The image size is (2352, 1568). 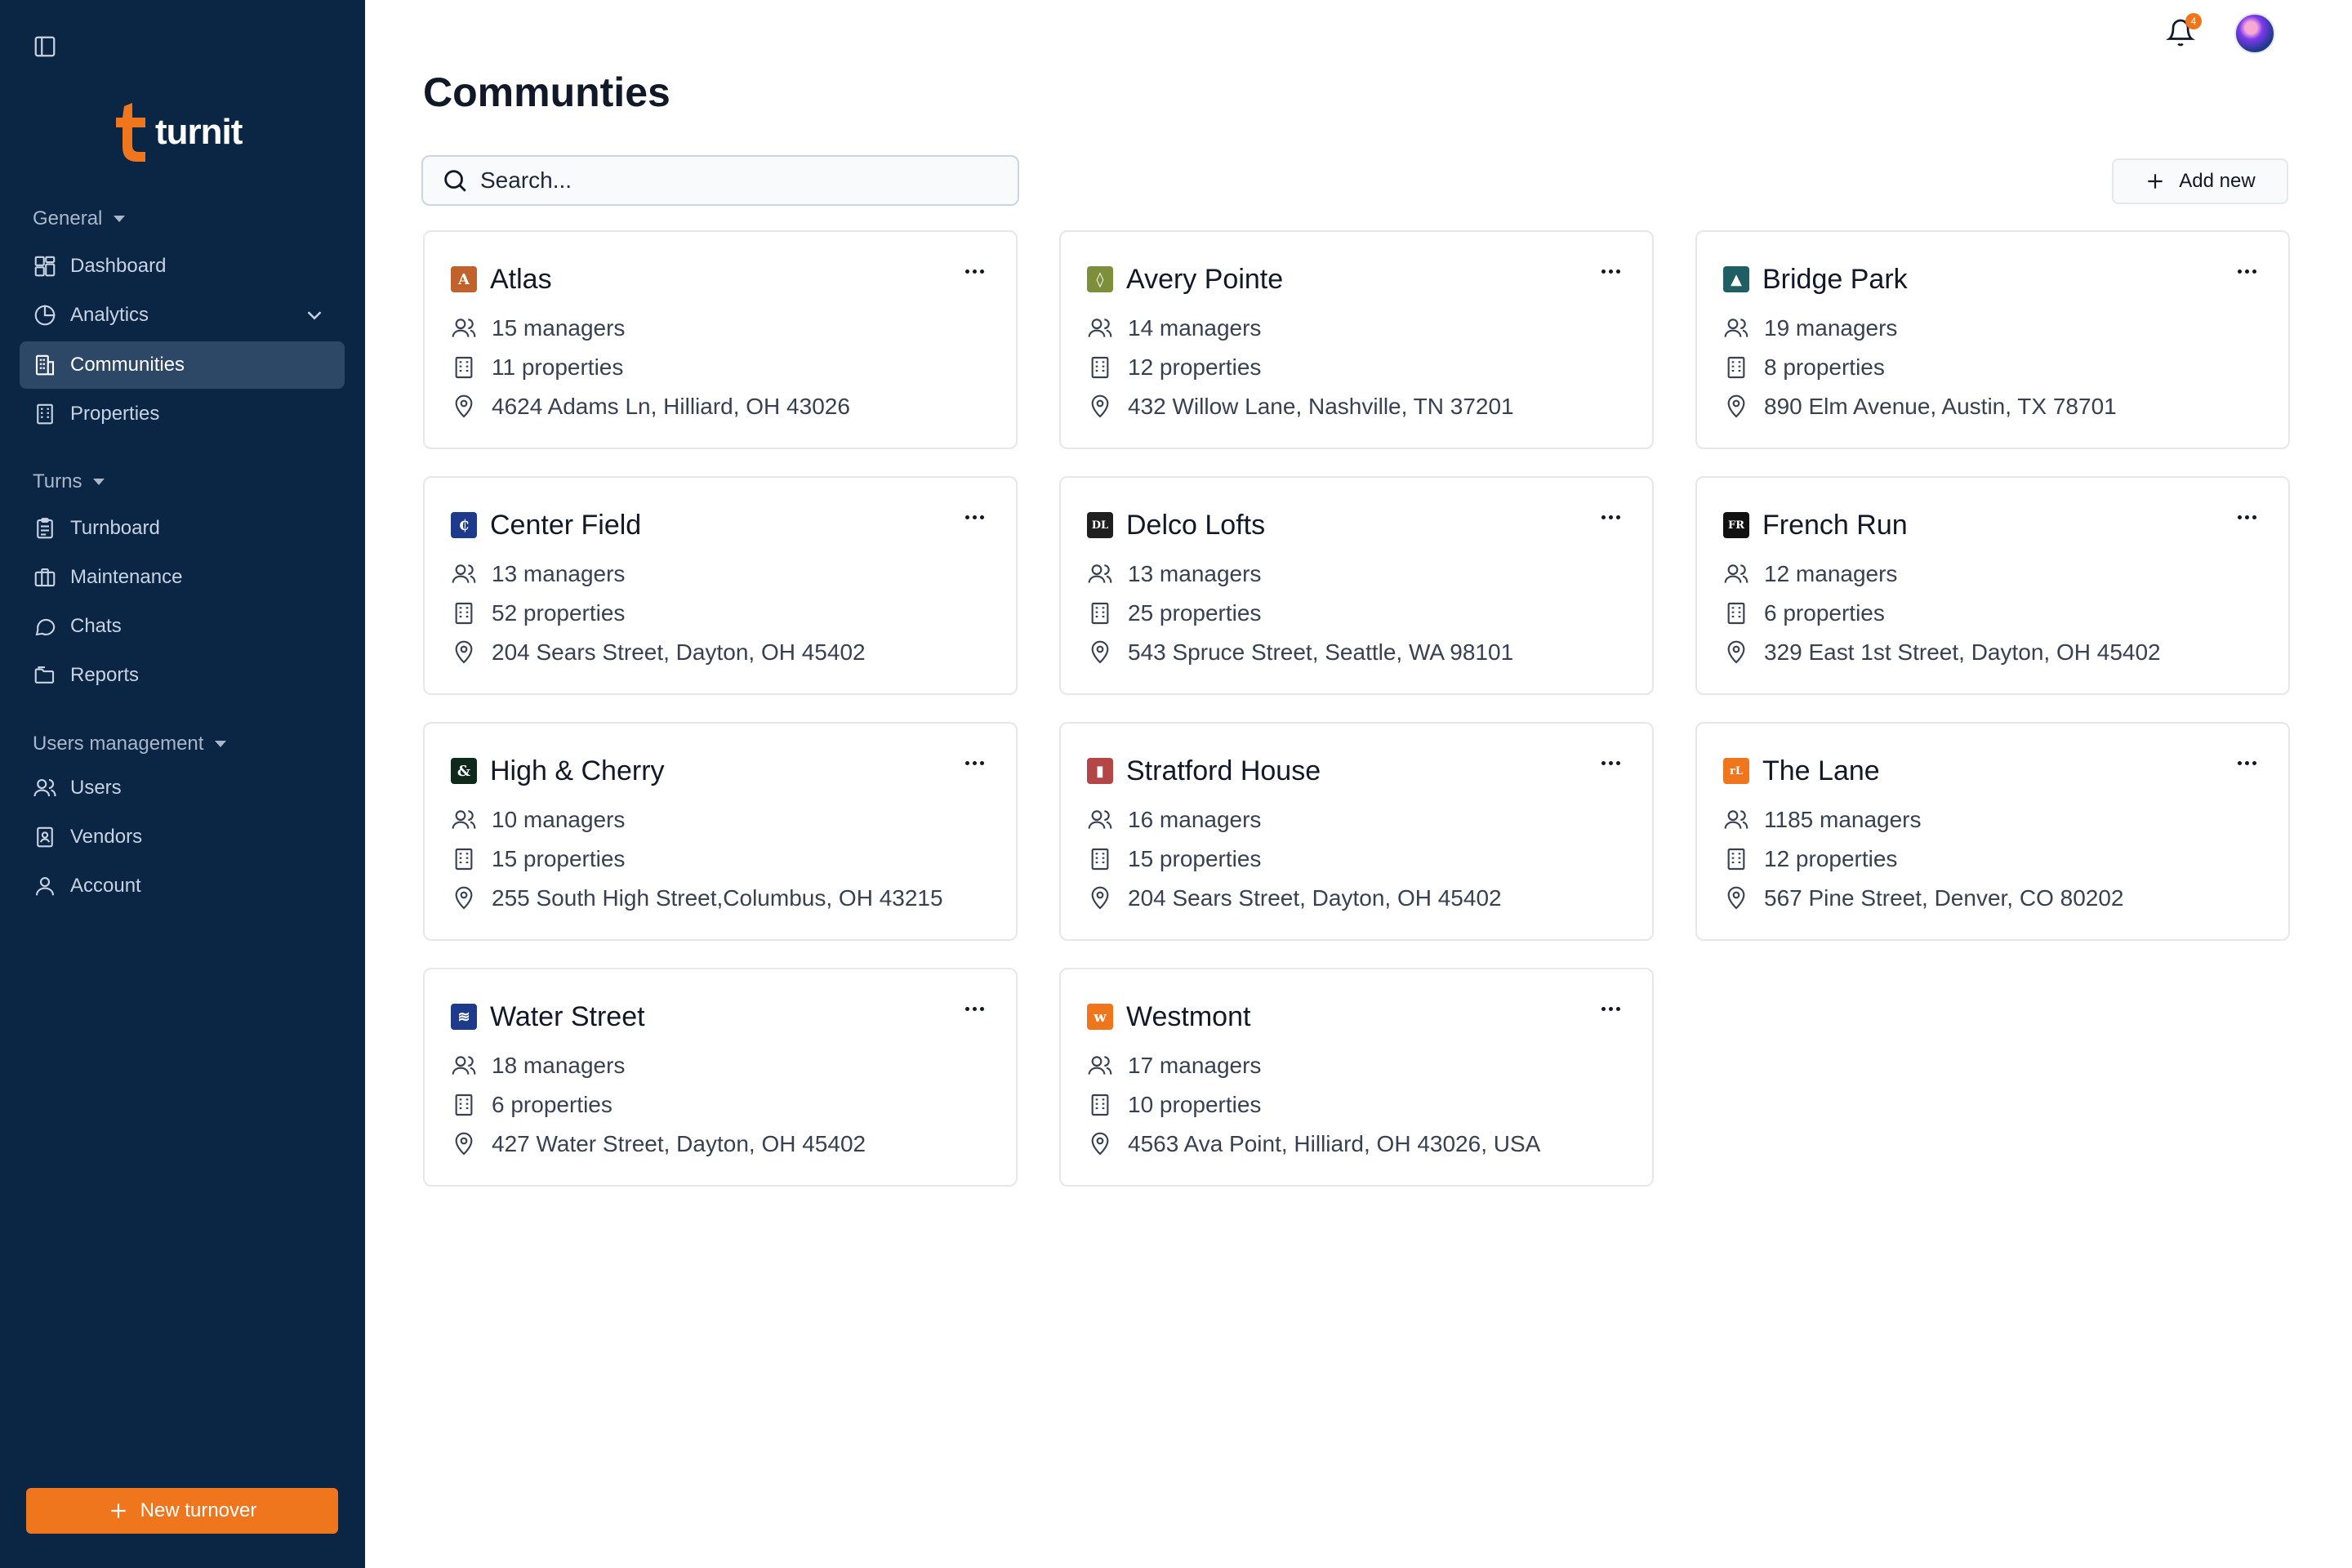 What do you see at coordinates (559, 613) in the screenshot?
I see `community-properties: 52 properties` at bounding box center [559, 613].